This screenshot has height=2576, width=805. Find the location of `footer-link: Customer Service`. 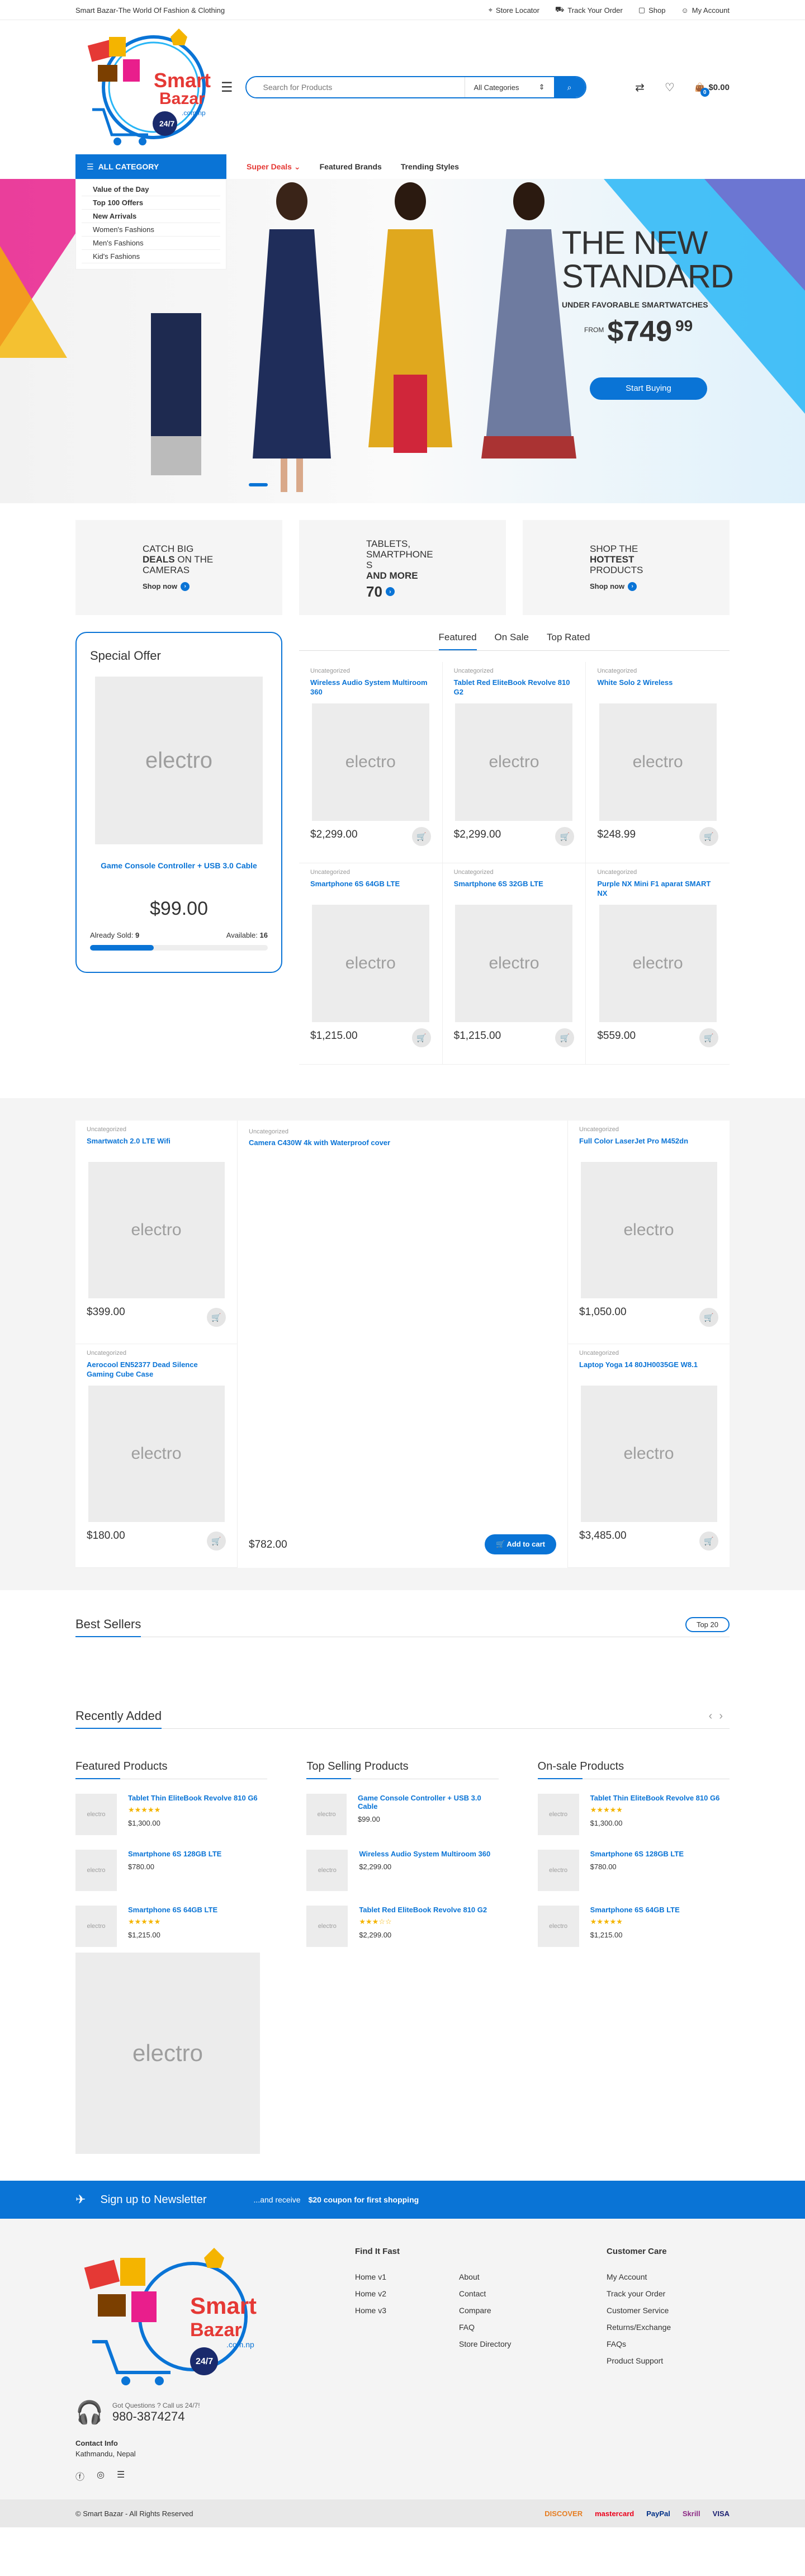

footer-link: Customer Service is located at coordinates (639, 2310).